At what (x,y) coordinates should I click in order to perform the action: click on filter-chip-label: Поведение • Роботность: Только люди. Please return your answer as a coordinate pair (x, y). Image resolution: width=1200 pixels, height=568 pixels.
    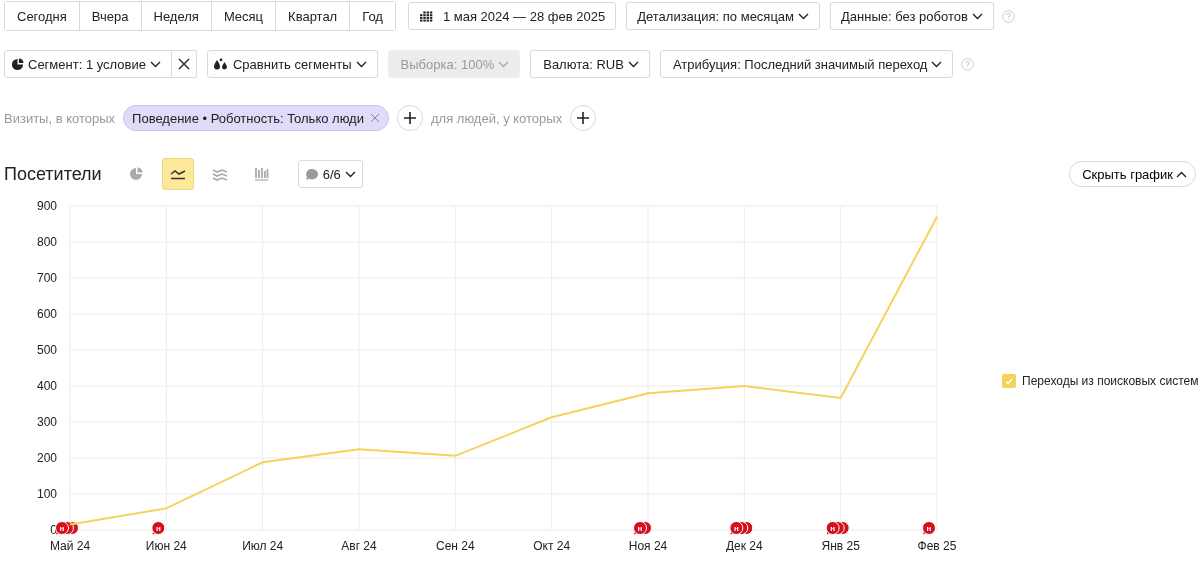
    Looking at the image, I should click on (248, 118).